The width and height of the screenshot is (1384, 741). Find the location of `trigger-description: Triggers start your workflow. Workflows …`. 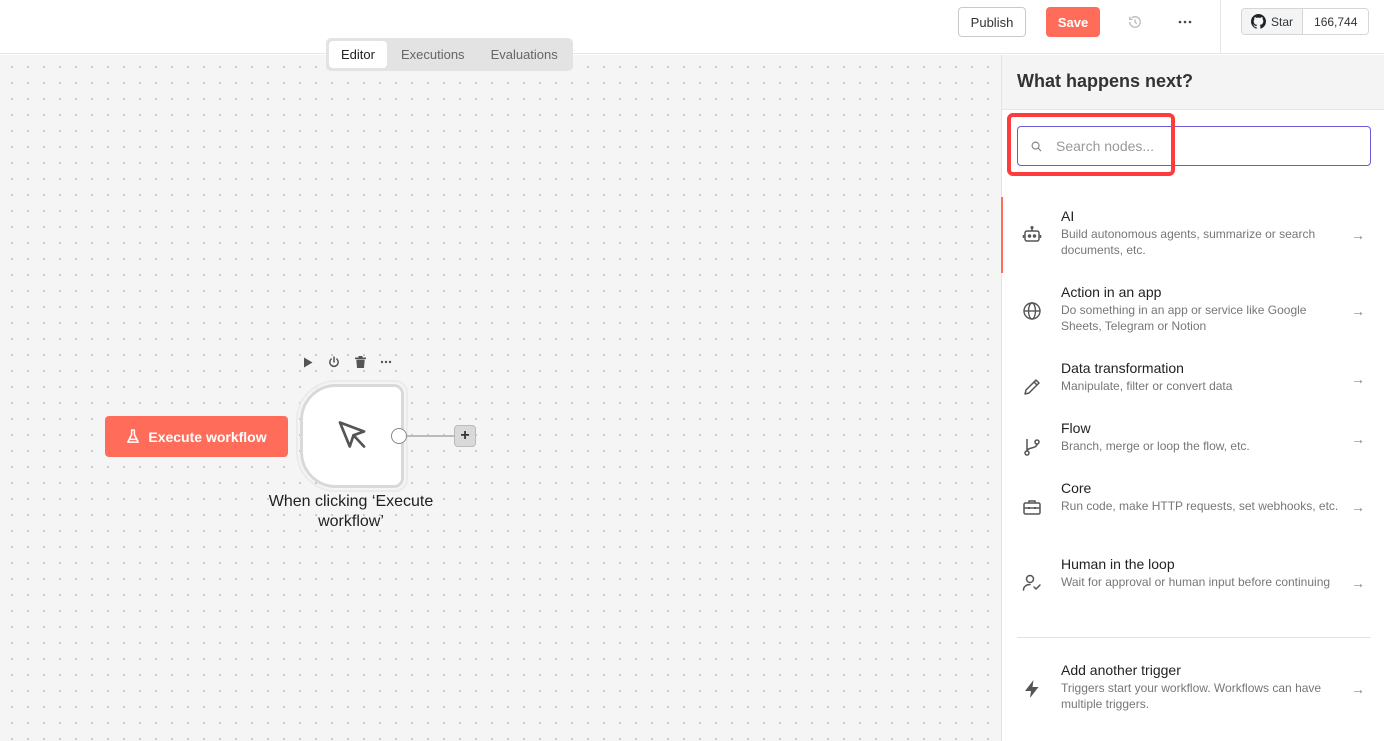

trigger-description: Triggers start your workflow. Workflows … is located at coordinates (1191, 696).